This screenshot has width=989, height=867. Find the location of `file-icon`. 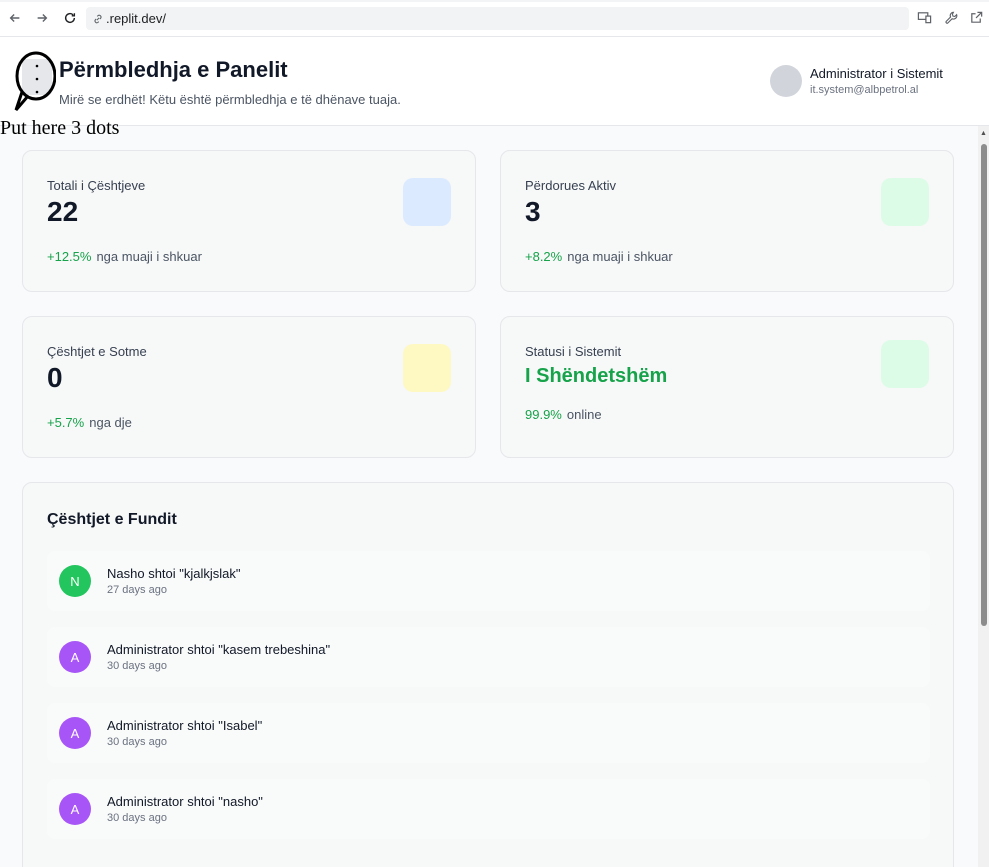

file-icon is located at coordinates (427, 202).